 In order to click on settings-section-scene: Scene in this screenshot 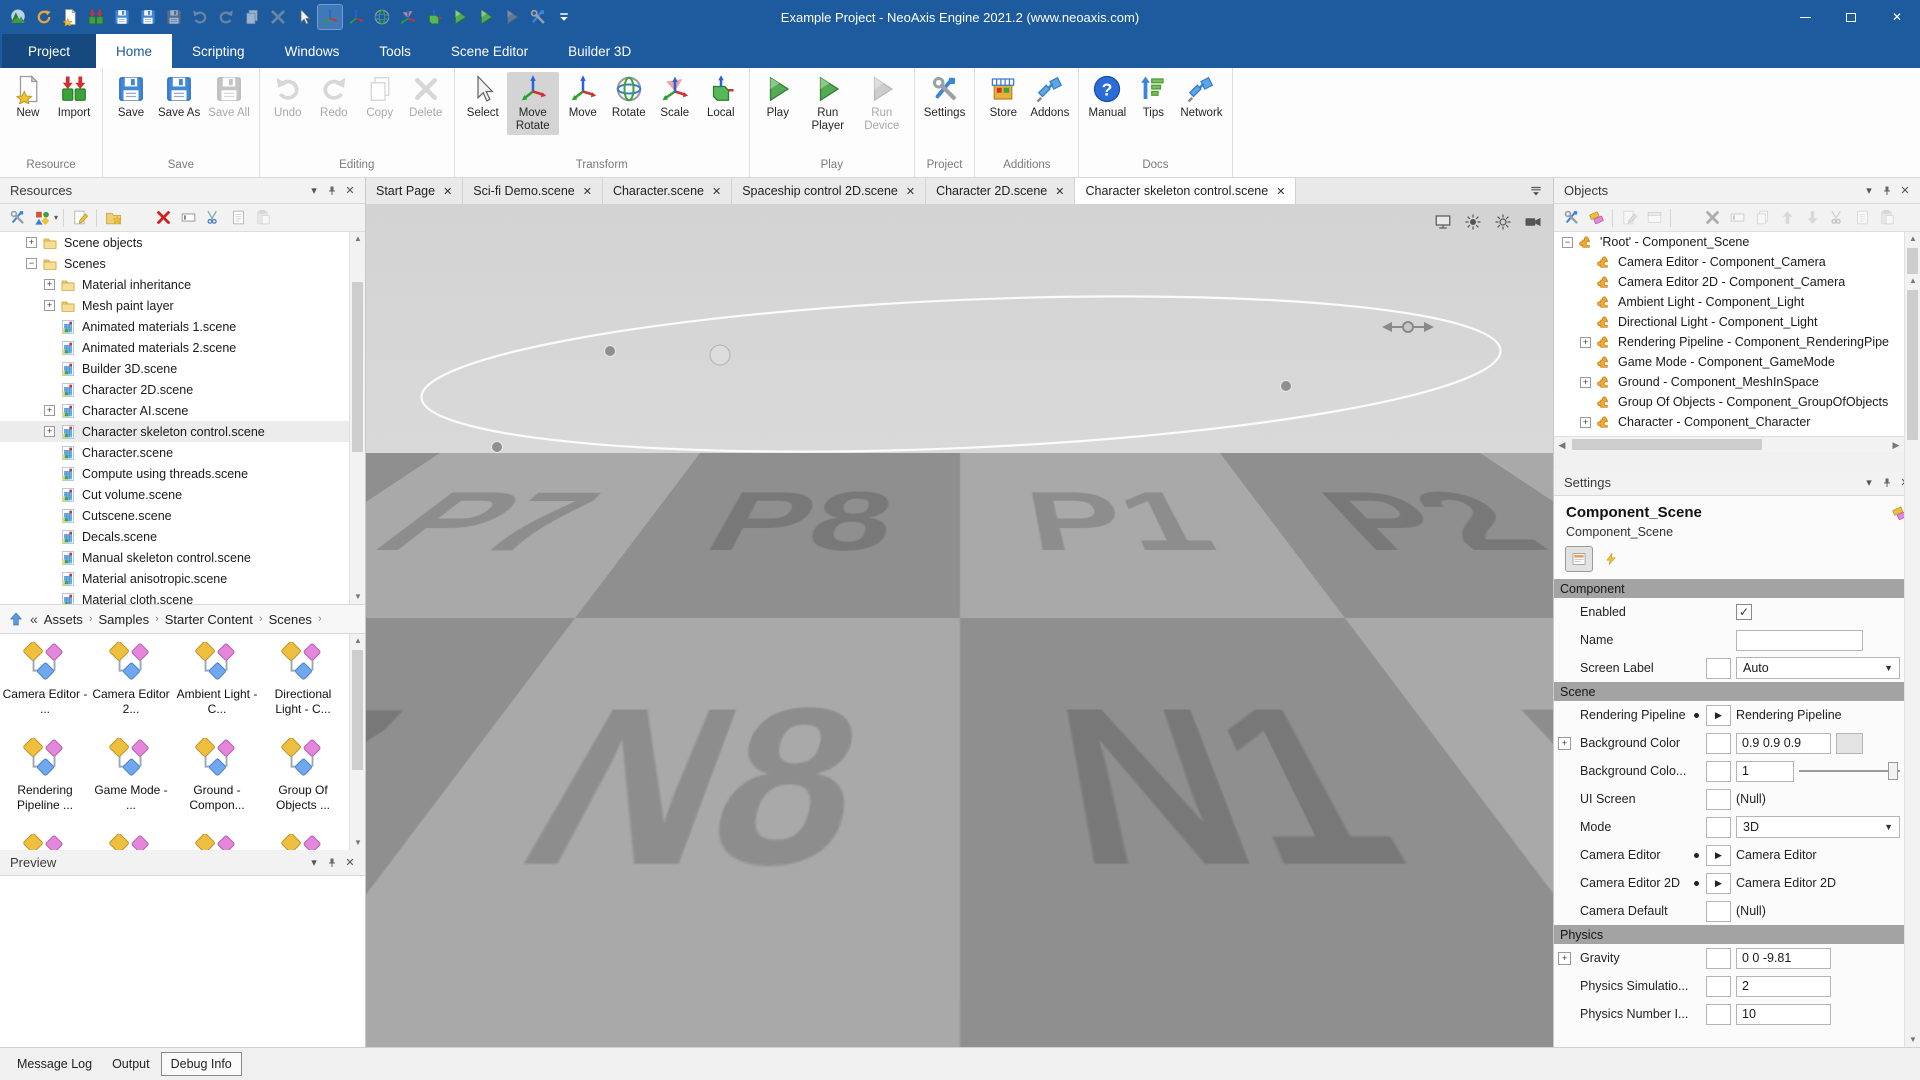, I will do `click(1729, 691)`.